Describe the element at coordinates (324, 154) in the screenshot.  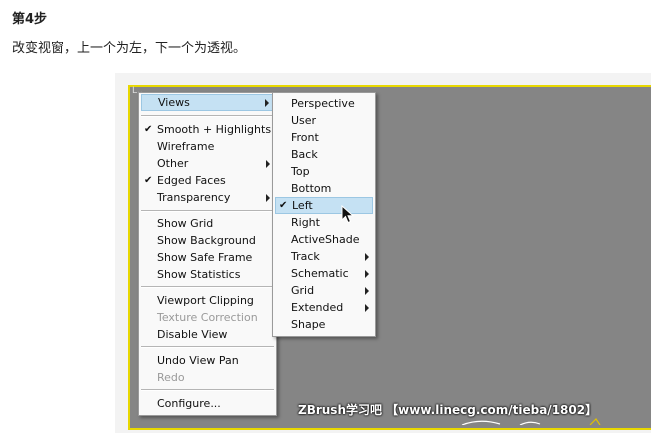
I see `submenu-item-back: Back` at that location.